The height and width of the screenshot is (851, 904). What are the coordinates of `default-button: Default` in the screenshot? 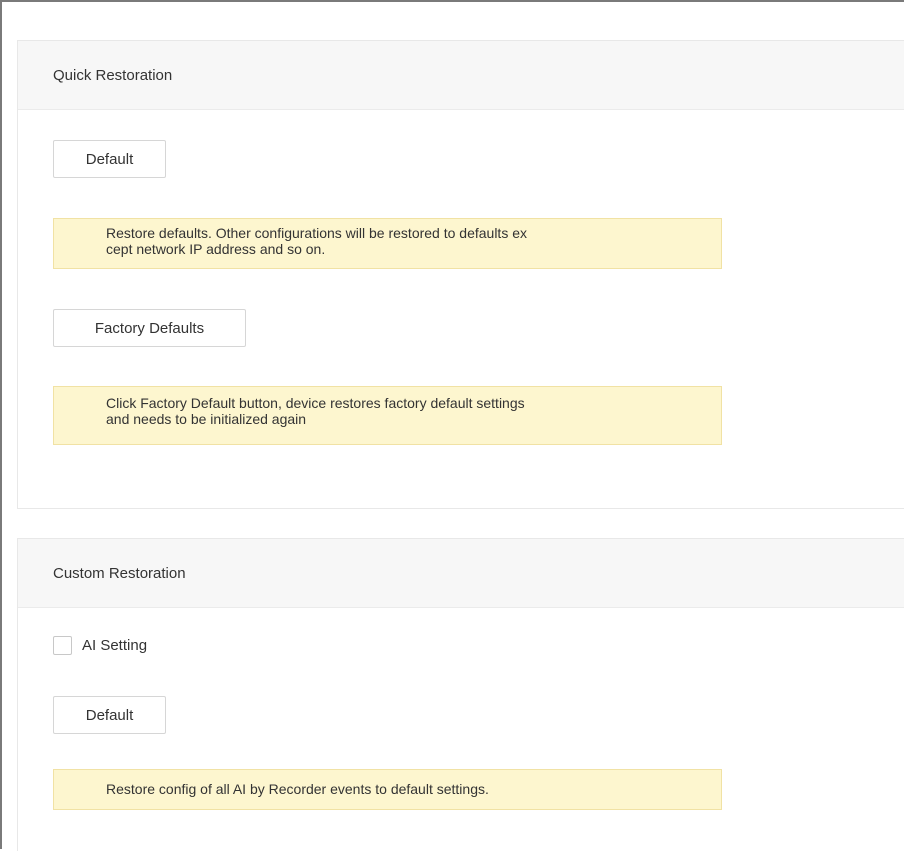 It's located at (109, 159).